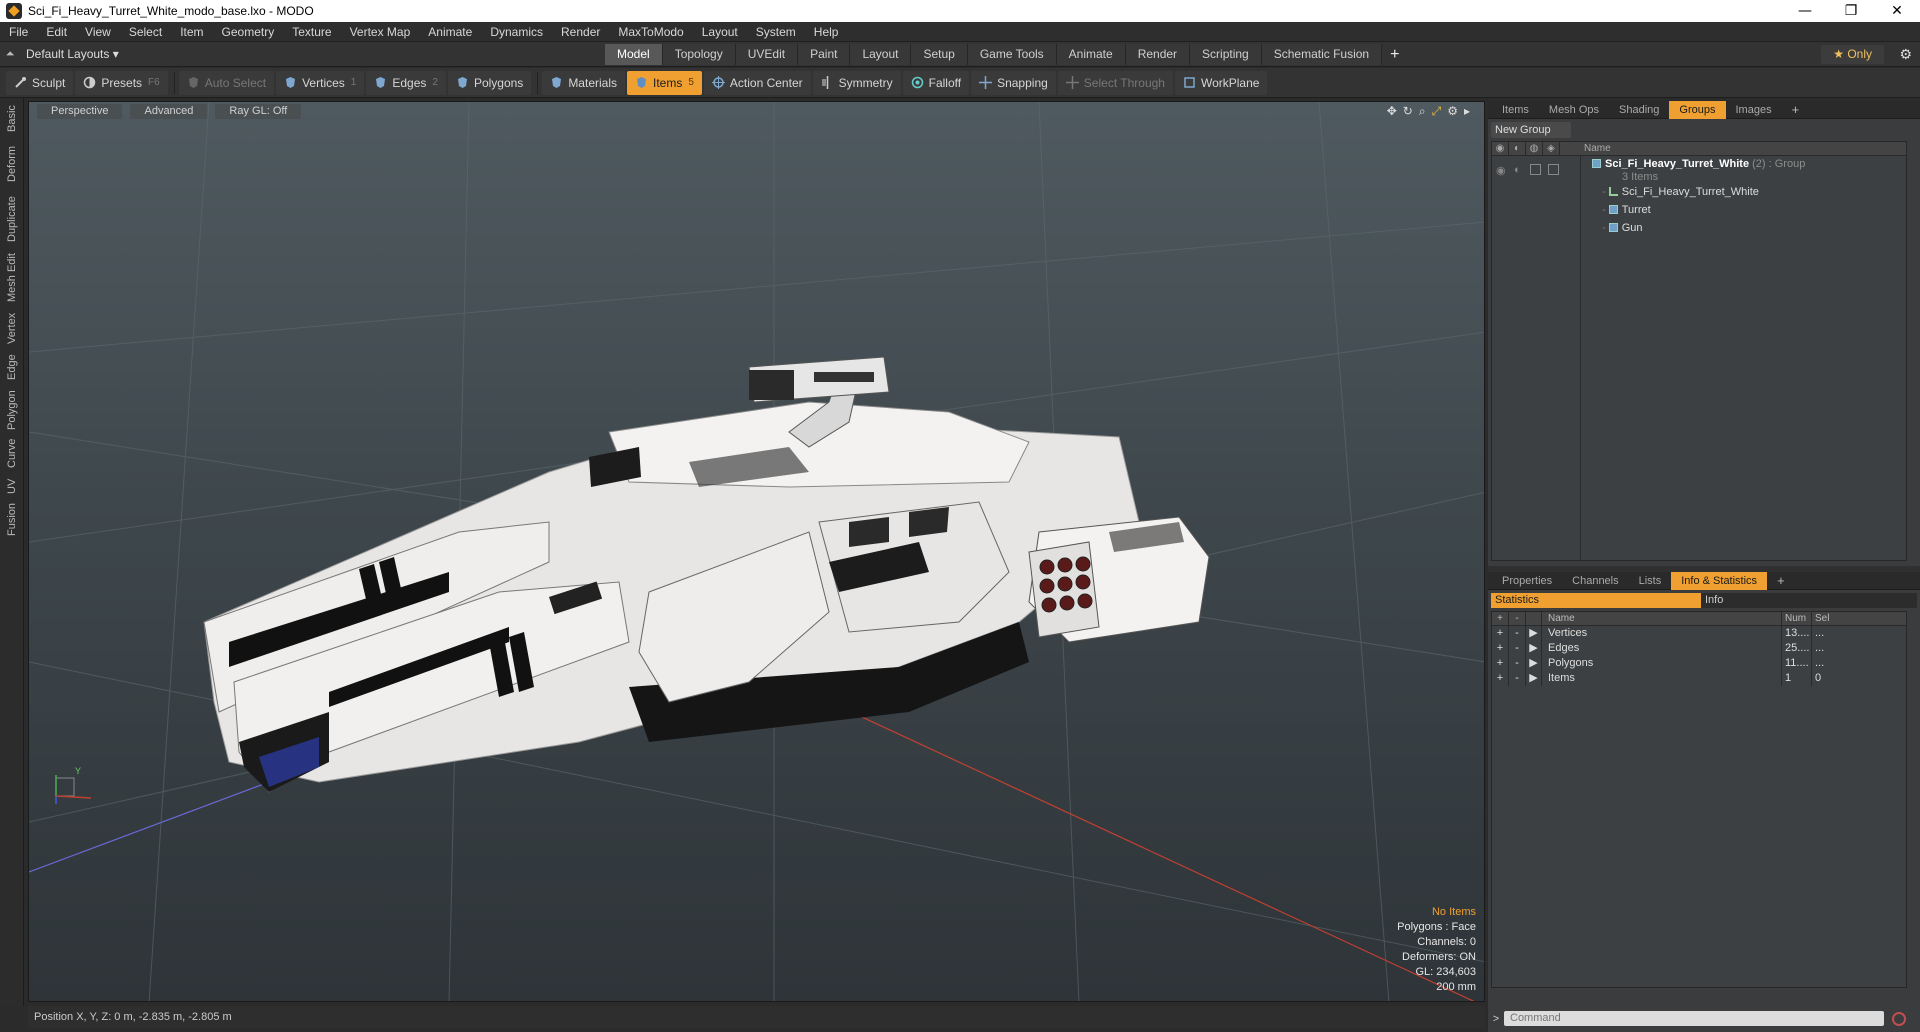 This screenshot has height=1032, width=1920. What do you see at coordinates (1852, 54) in the screenshot?
I see `only-button: ★ Only` at bounding box center [1852, 54].